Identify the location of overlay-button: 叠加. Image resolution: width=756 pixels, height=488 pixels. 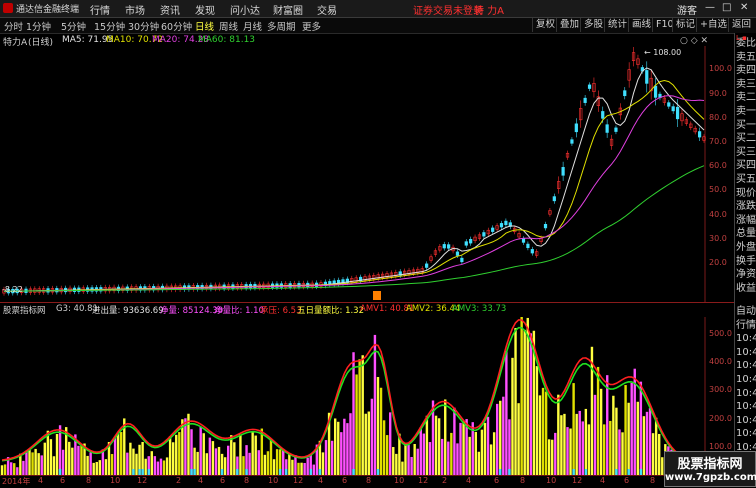
(569, 25).